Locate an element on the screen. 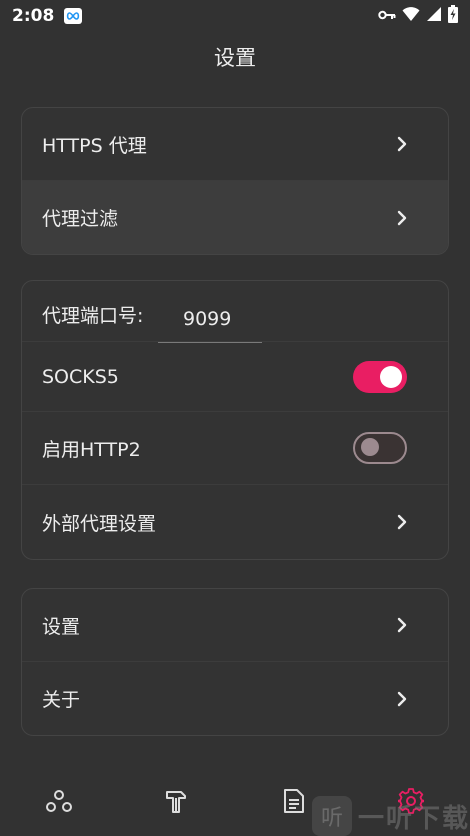 The image size is (470, 836). http2-label: 启用HTTP2 is located at coordinates (91, 449).